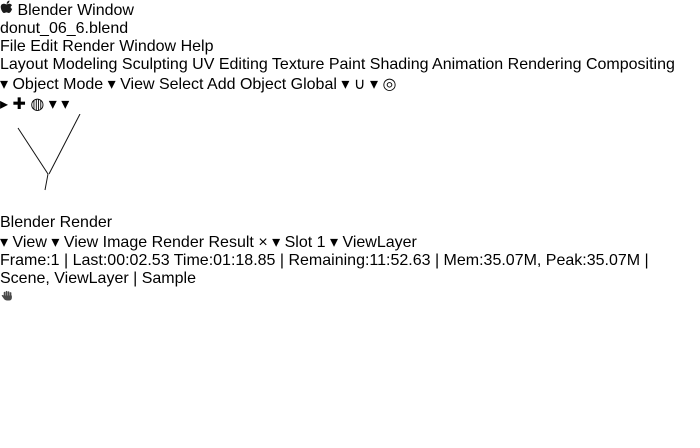 The width and height of the screenshot is (700, 448). Describe the element at coordinates (105, 10) in the screenshot. I see `macos-window-menu: Window` at that location.